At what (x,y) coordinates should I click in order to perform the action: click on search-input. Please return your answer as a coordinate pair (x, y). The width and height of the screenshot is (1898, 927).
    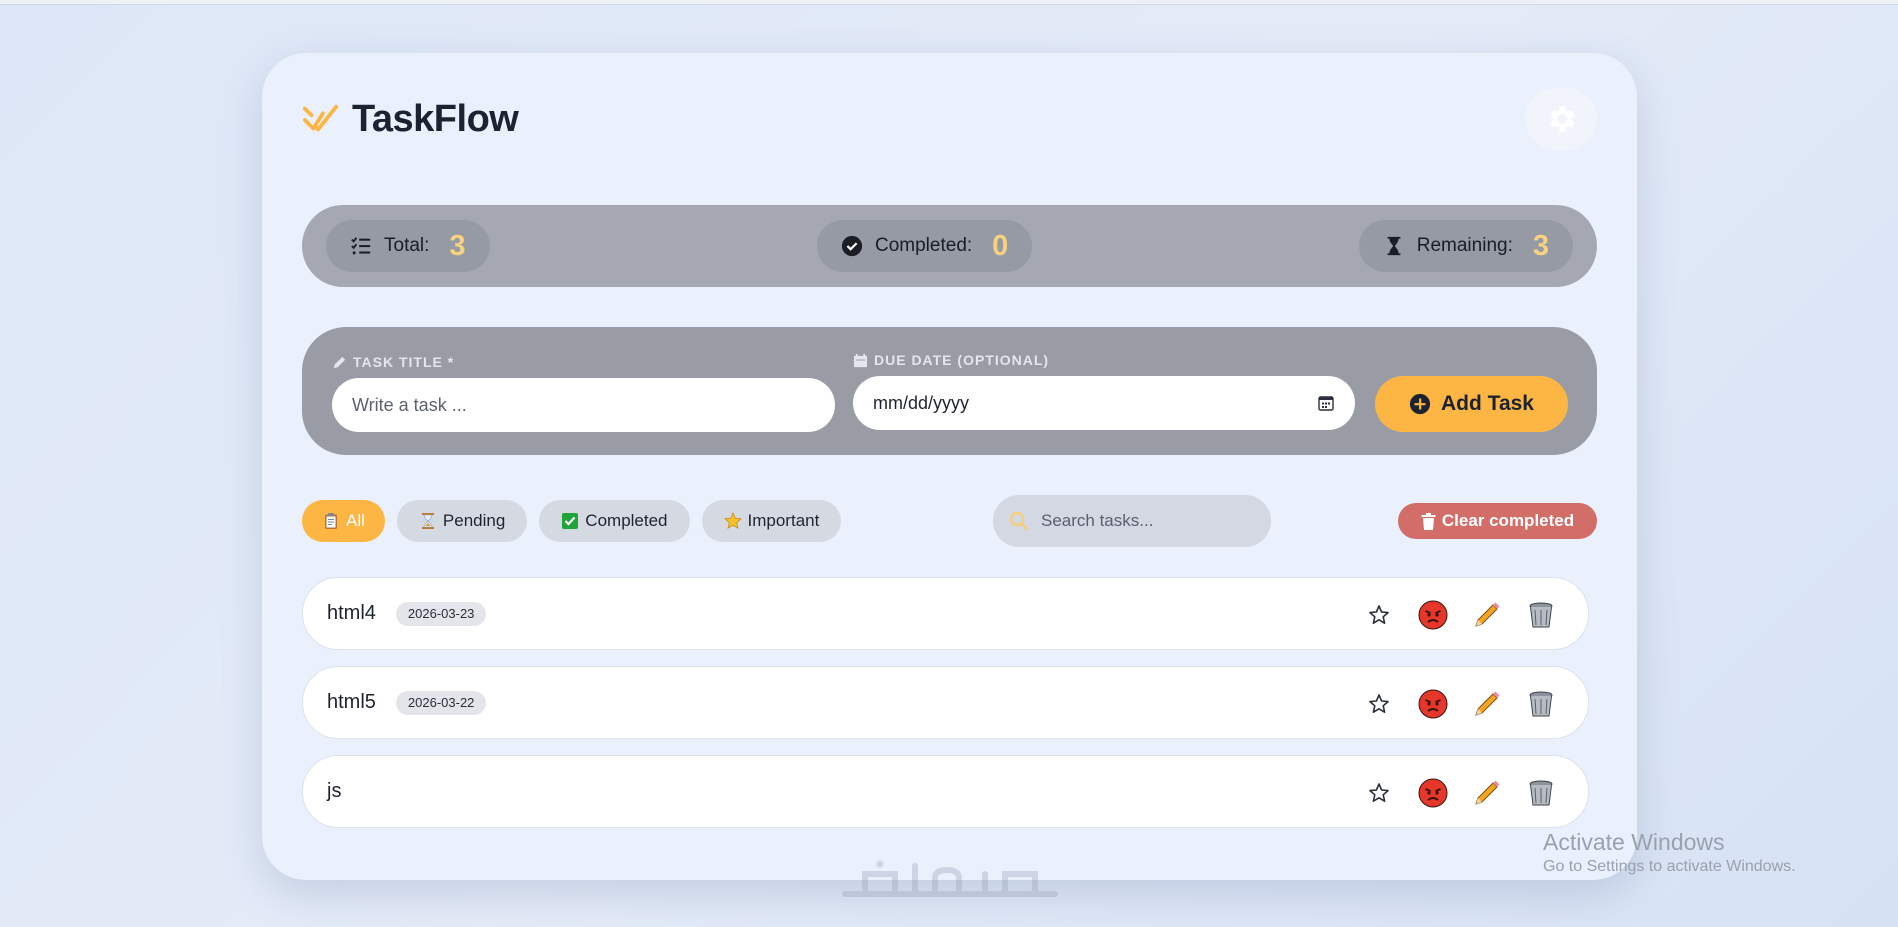
    Looking at the image, I should click on (1141, 521).